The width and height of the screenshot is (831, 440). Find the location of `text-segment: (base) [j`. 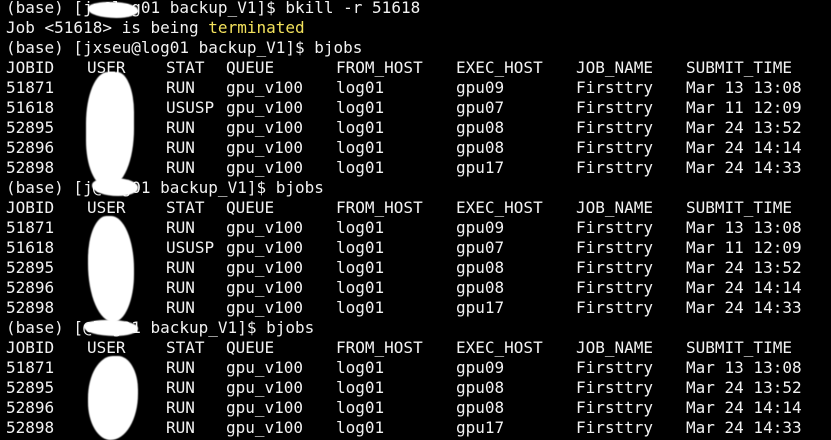

text-segment: (base) [j is located at coordinates (49, 187).